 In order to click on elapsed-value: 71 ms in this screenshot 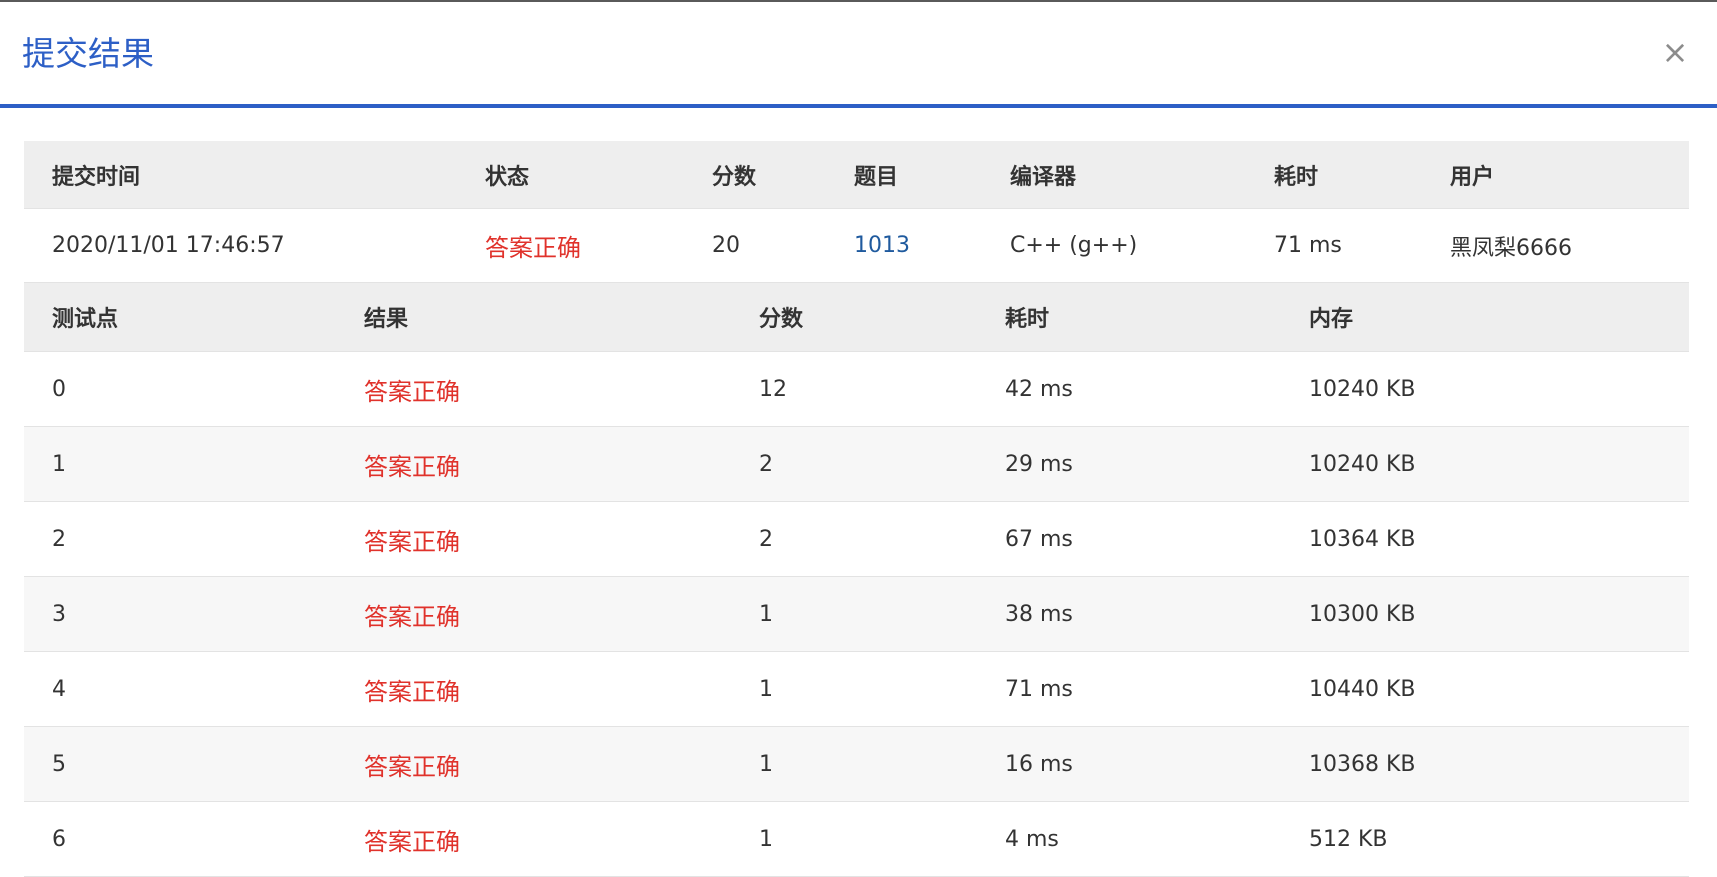, I will do `click(1308, 245)`.